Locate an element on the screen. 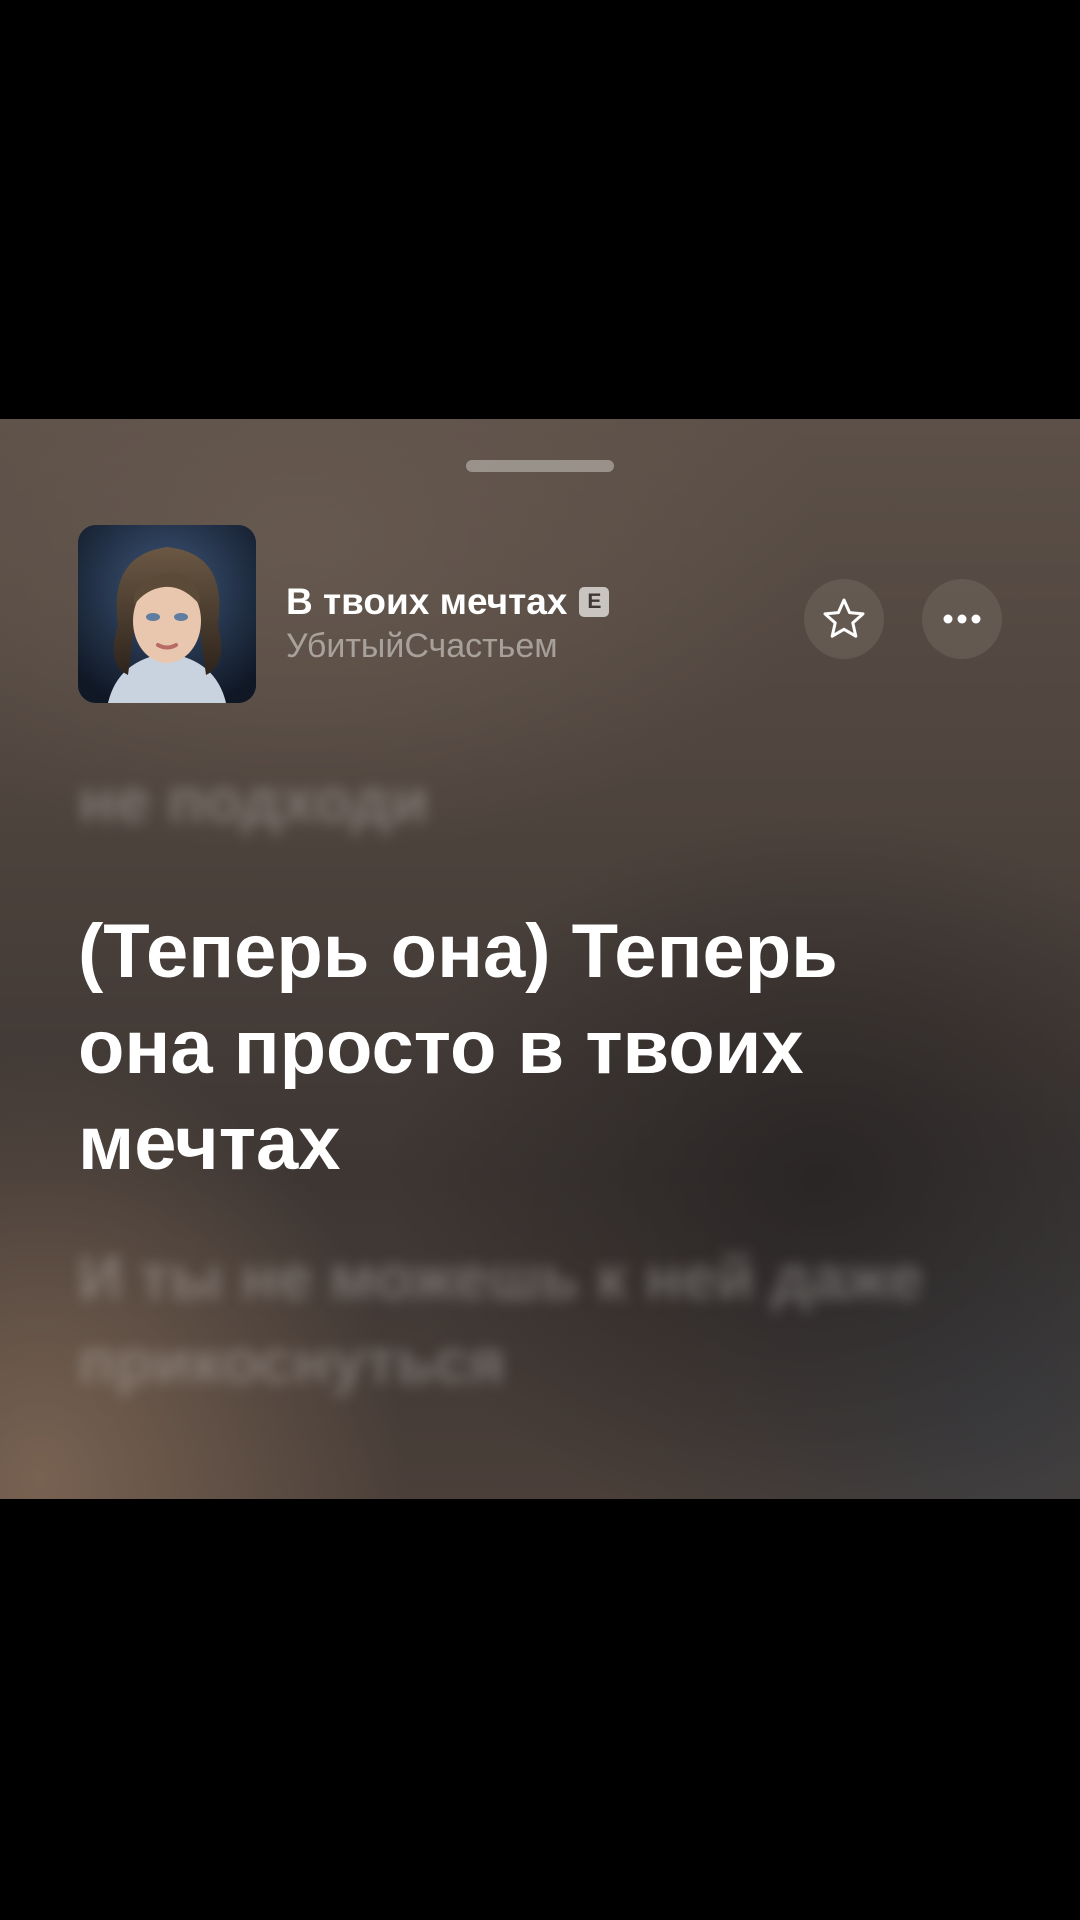  track-title-row: В твоих мечтах E is located at coordinates (448, 602).